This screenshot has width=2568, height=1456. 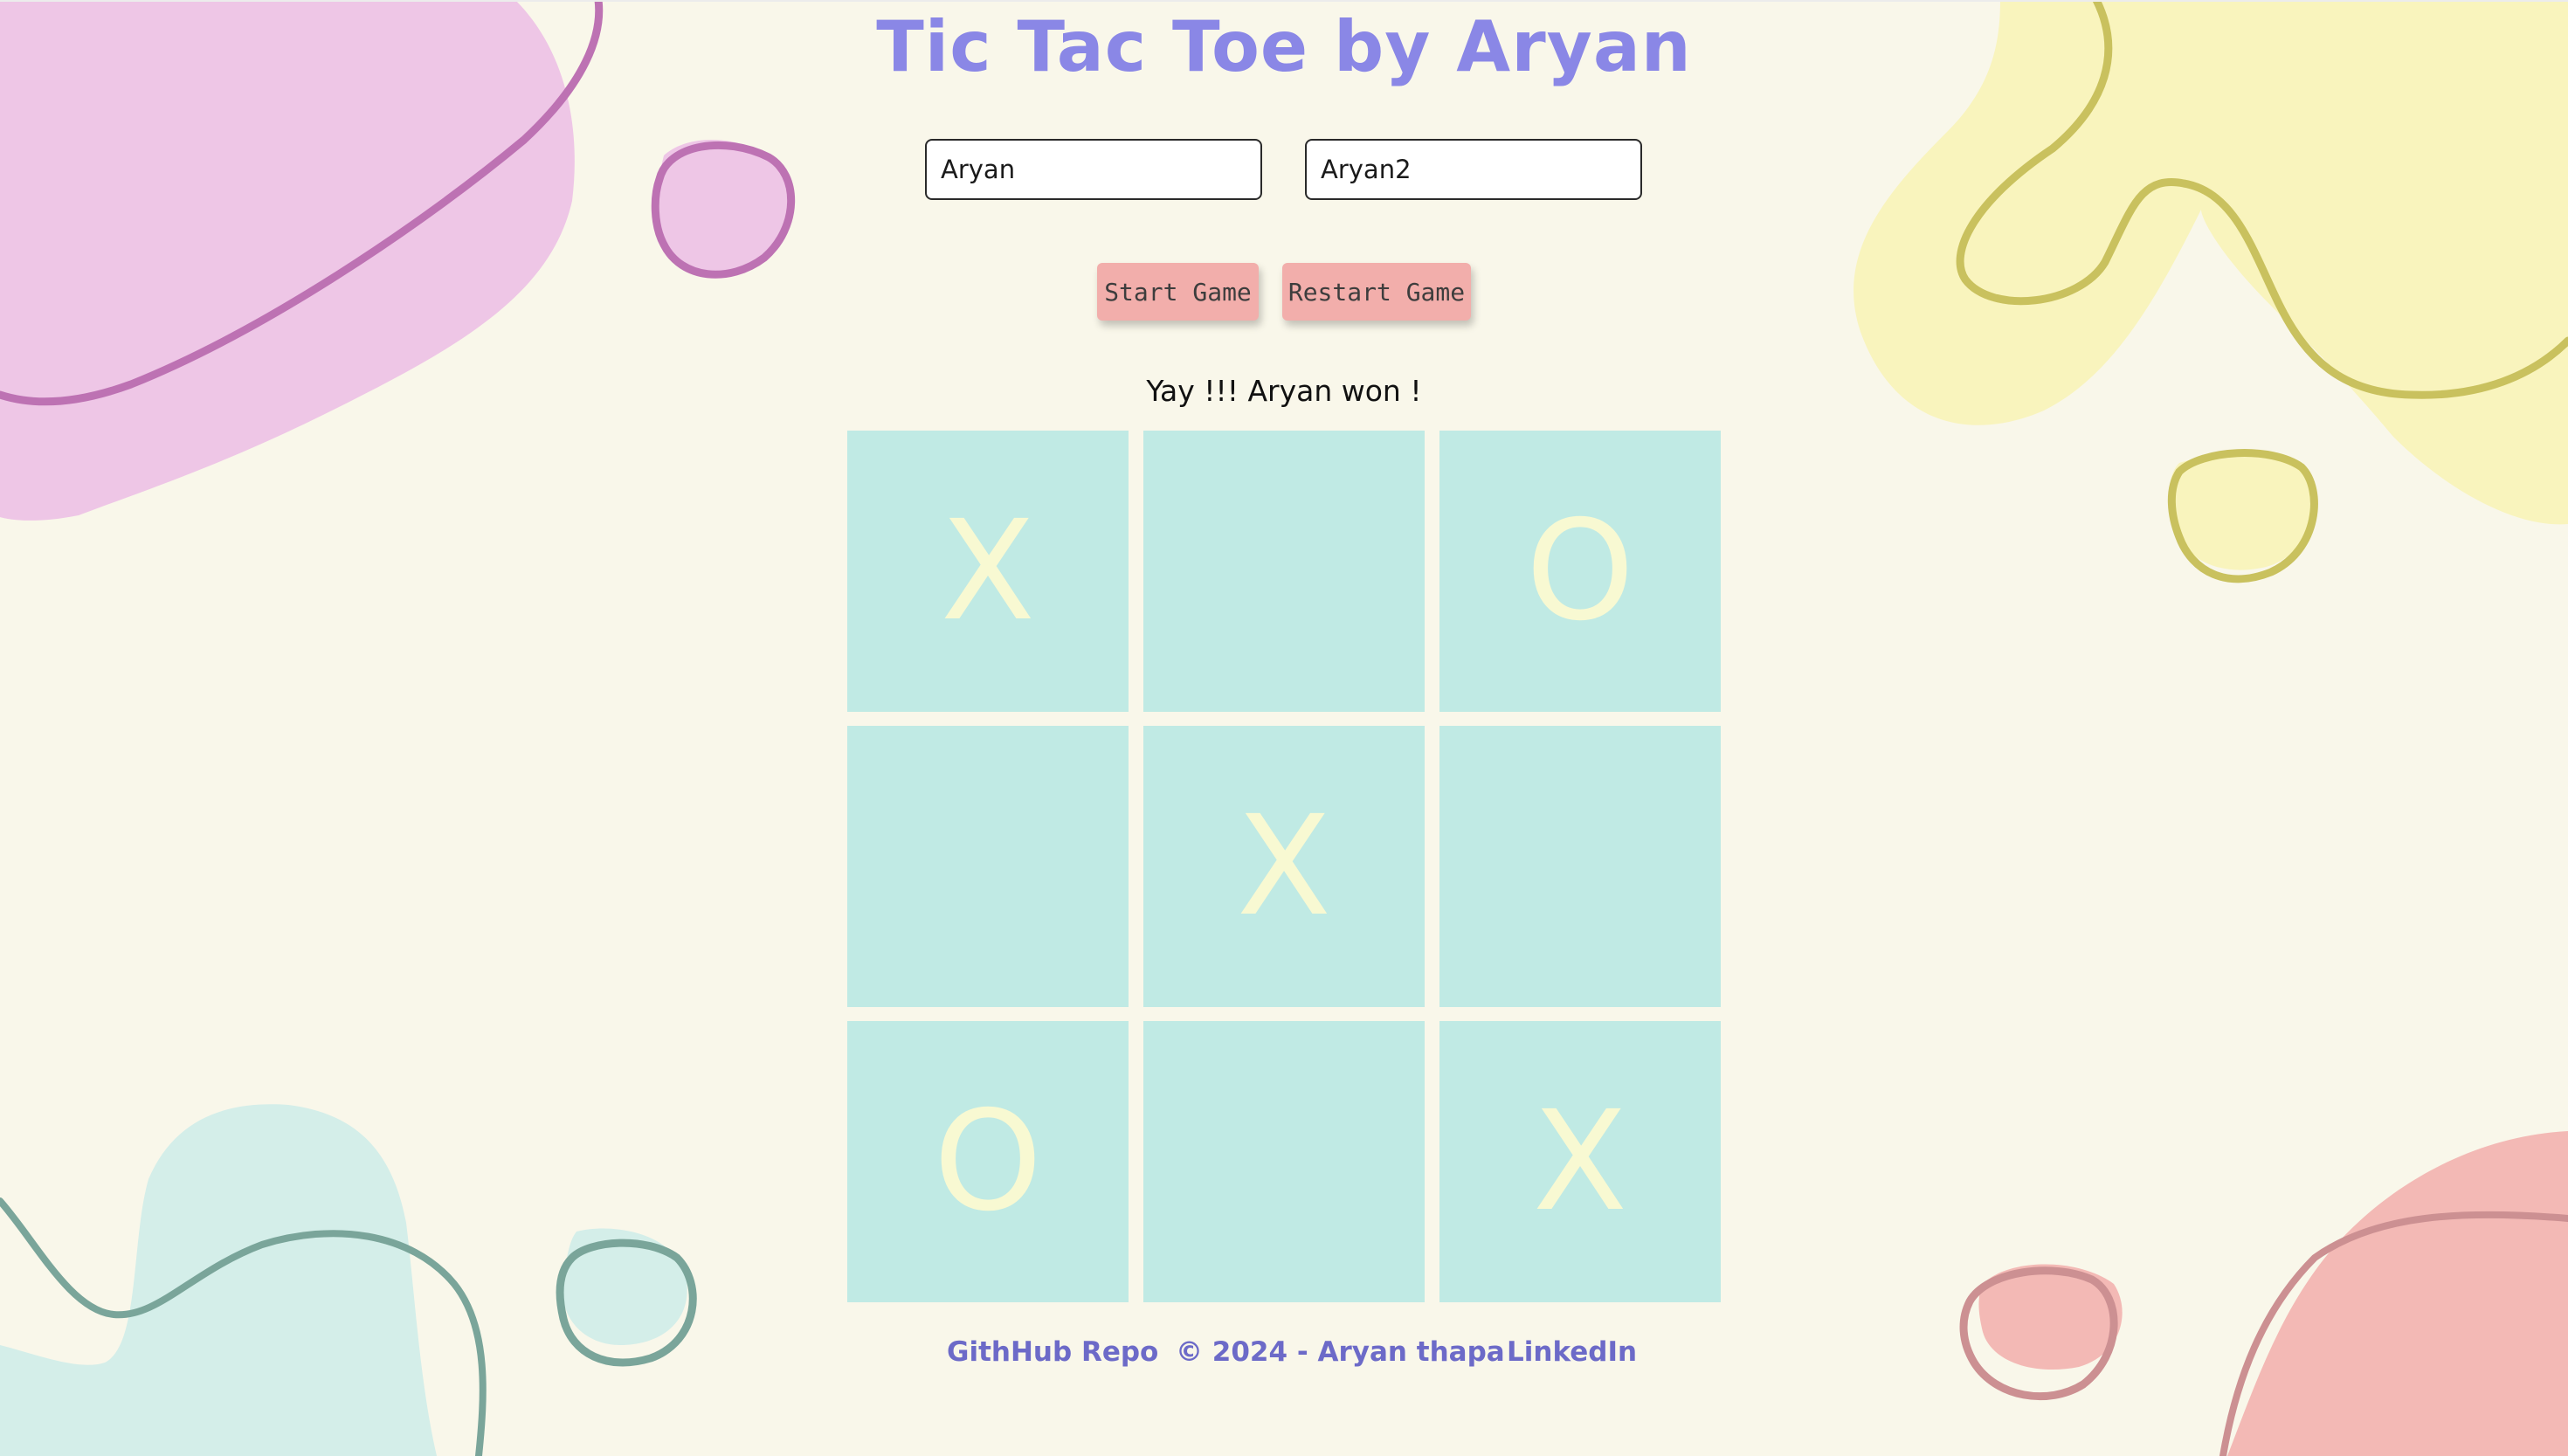 I want to click on page-title: Tic Tac Toe by Aryan, so click(x=1284, y=46).